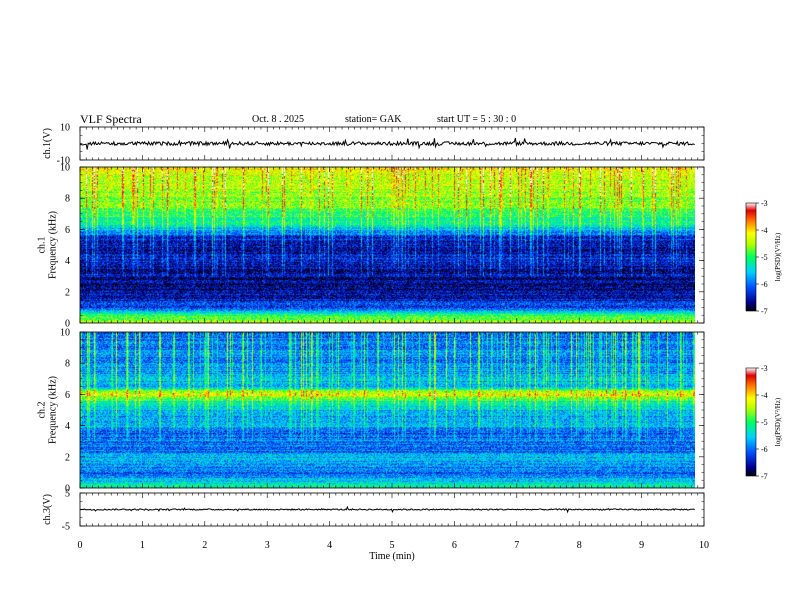  Describe the element at coordinates (454, 545) in the screenshot. I see `x-tick-label: 6` at that location.